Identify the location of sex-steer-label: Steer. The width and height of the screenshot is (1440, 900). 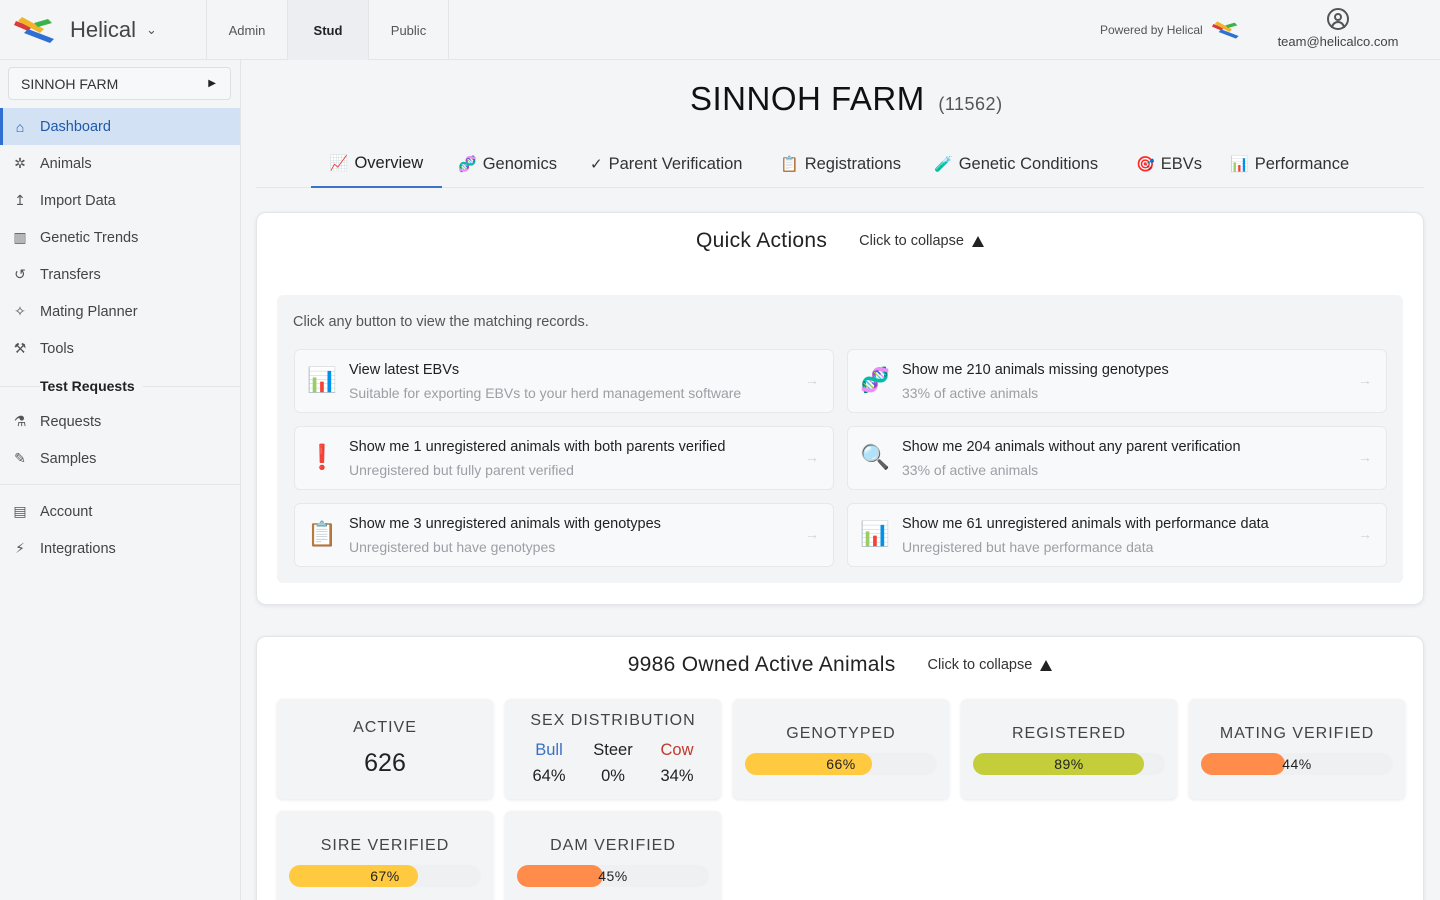
(613, 750).